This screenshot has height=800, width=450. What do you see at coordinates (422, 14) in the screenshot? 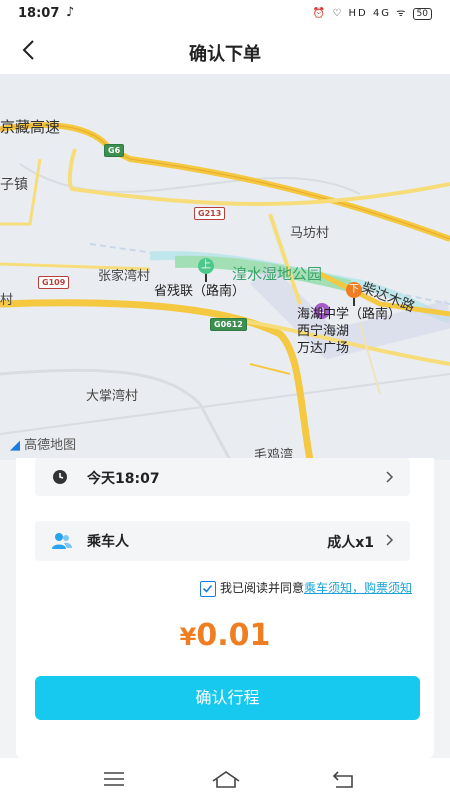
I see `battery-icon: 50` at bounding box center [422, 14].